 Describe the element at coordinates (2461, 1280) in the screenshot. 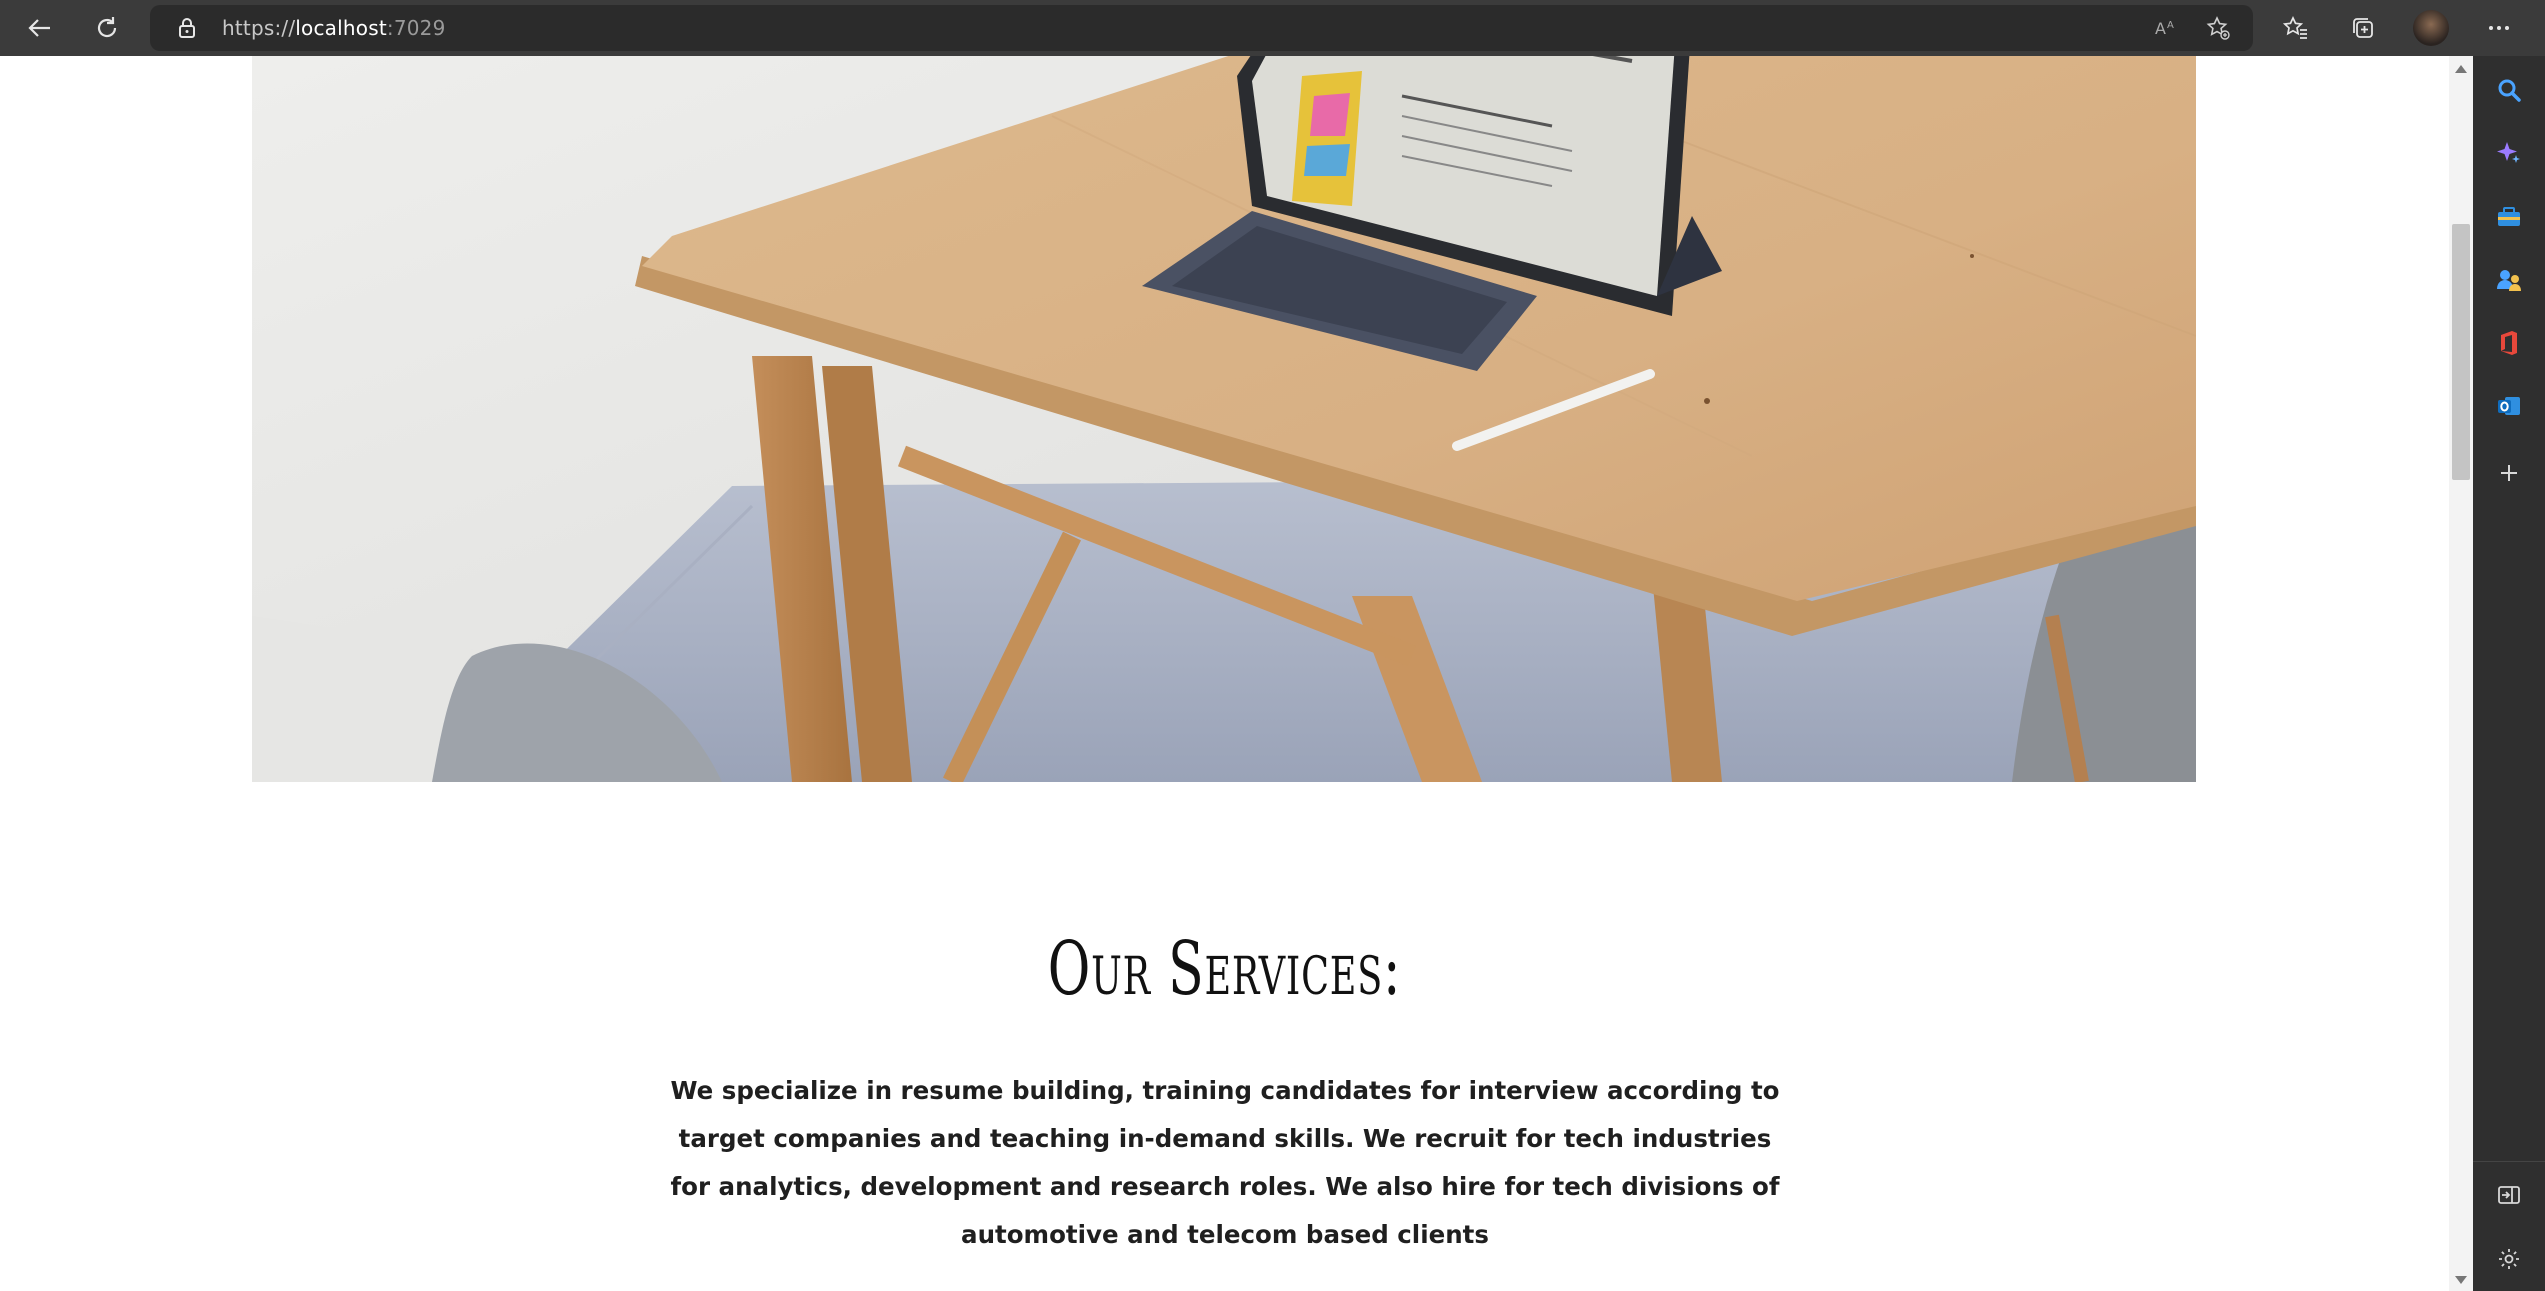

I see `scroll-down-arrow` at that location.